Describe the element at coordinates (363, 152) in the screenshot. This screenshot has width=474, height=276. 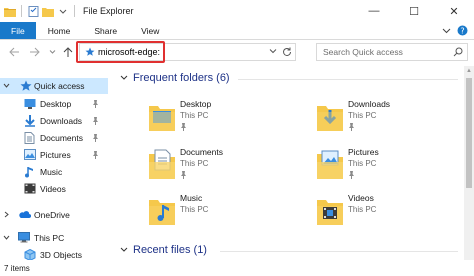
I see `folder-name: Pictures` at that location.